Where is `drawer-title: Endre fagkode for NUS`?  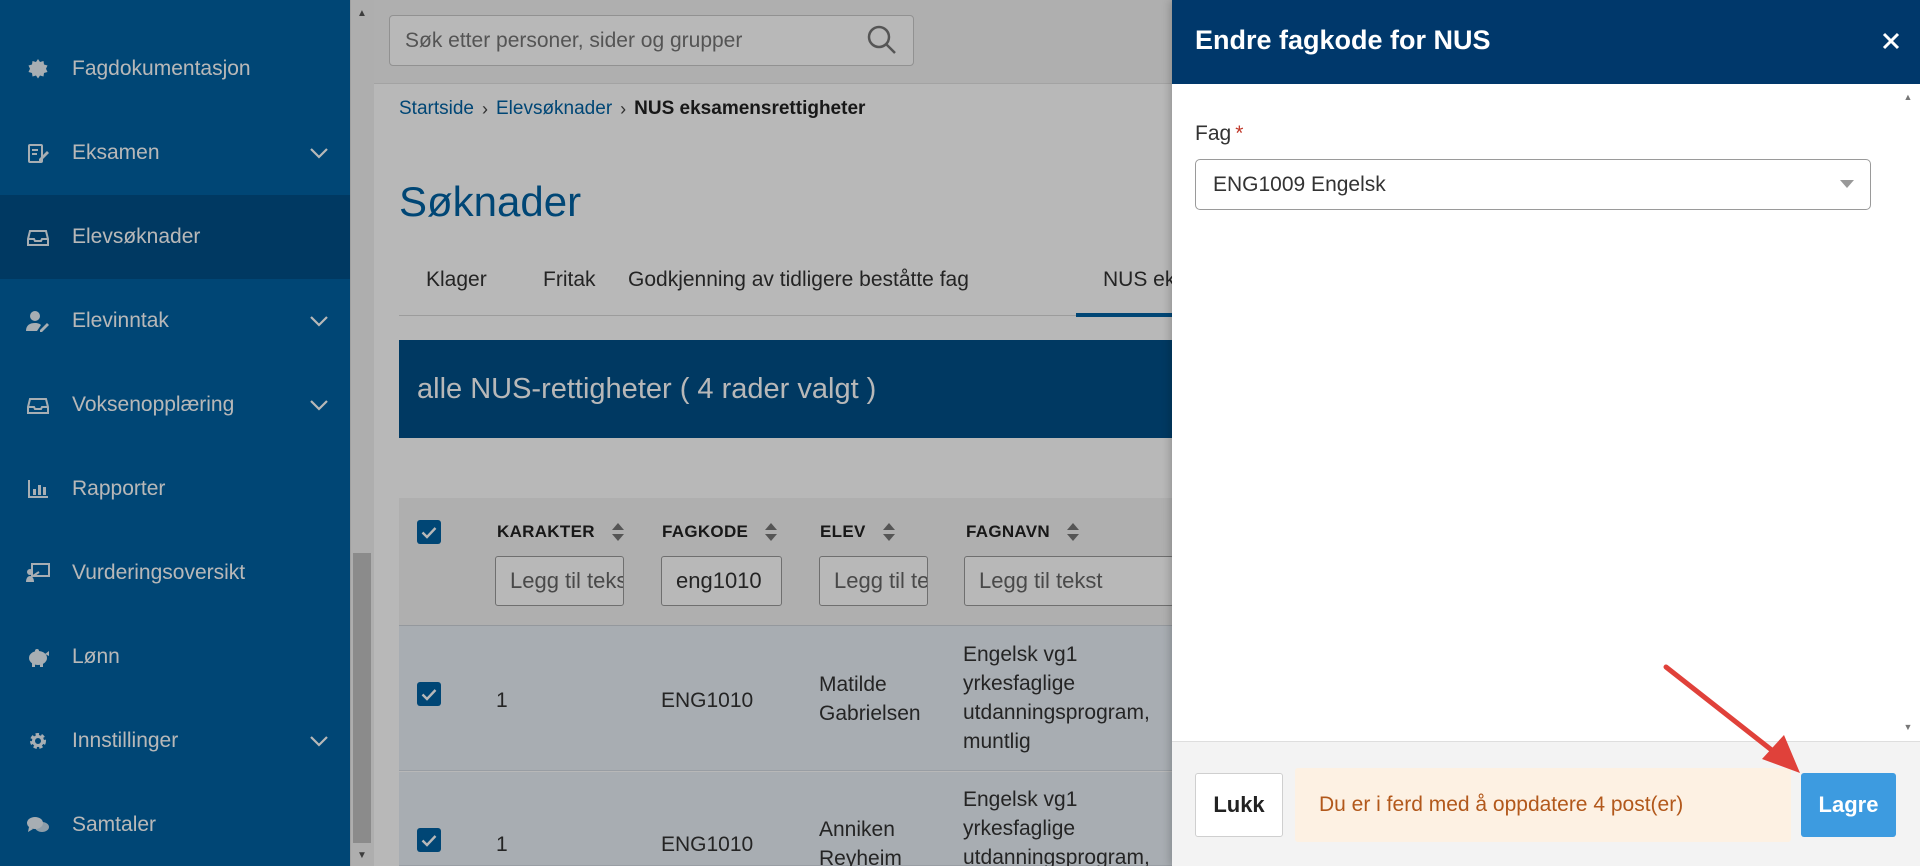 drawer-title: Endre fagkode for NUS is located at coordinates (1343, 40).